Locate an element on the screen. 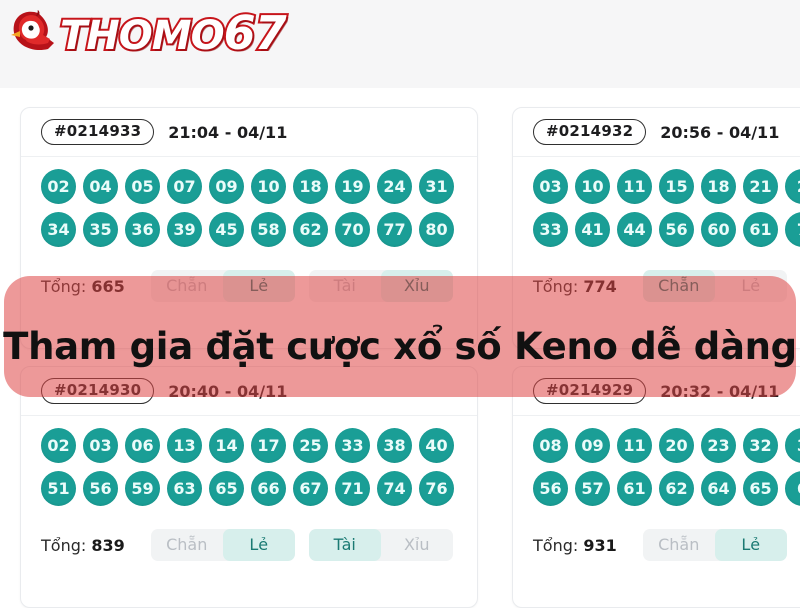 The height and width of the screenshot is (608, 800). number-ball: 51 is located at coordinates (58, 488).